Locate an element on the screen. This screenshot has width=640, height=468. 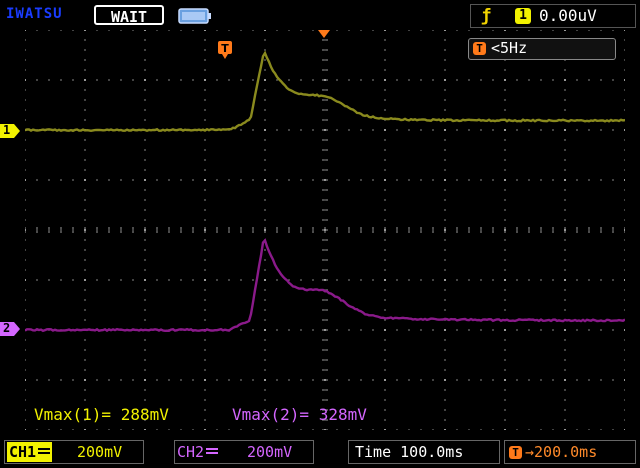
svg-text: T is located at coordinates (225, 48).